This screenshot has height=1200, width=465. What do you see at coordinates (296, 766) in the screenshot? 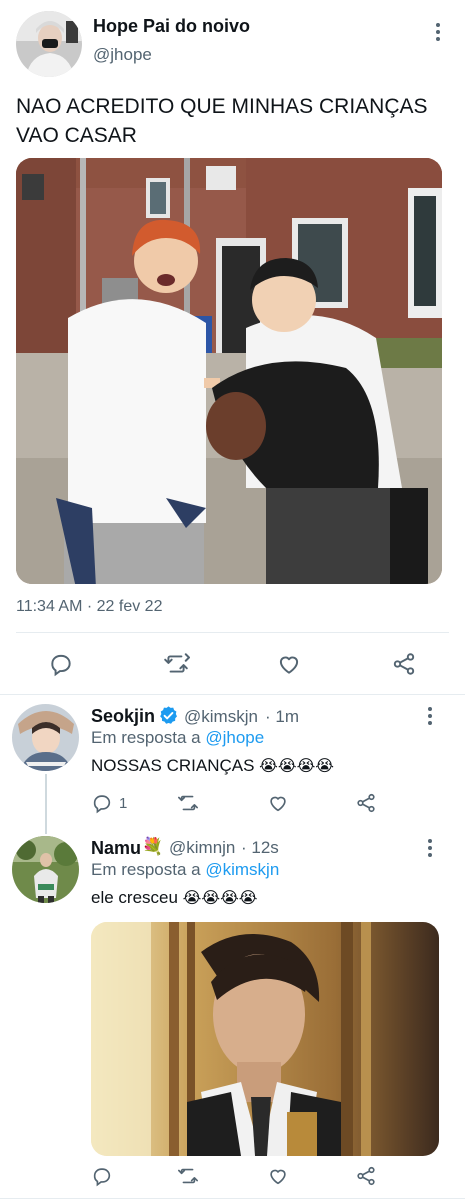
I see `reply1-text-emoji: 😭😭😭😭` at bounding box center [296, 766].